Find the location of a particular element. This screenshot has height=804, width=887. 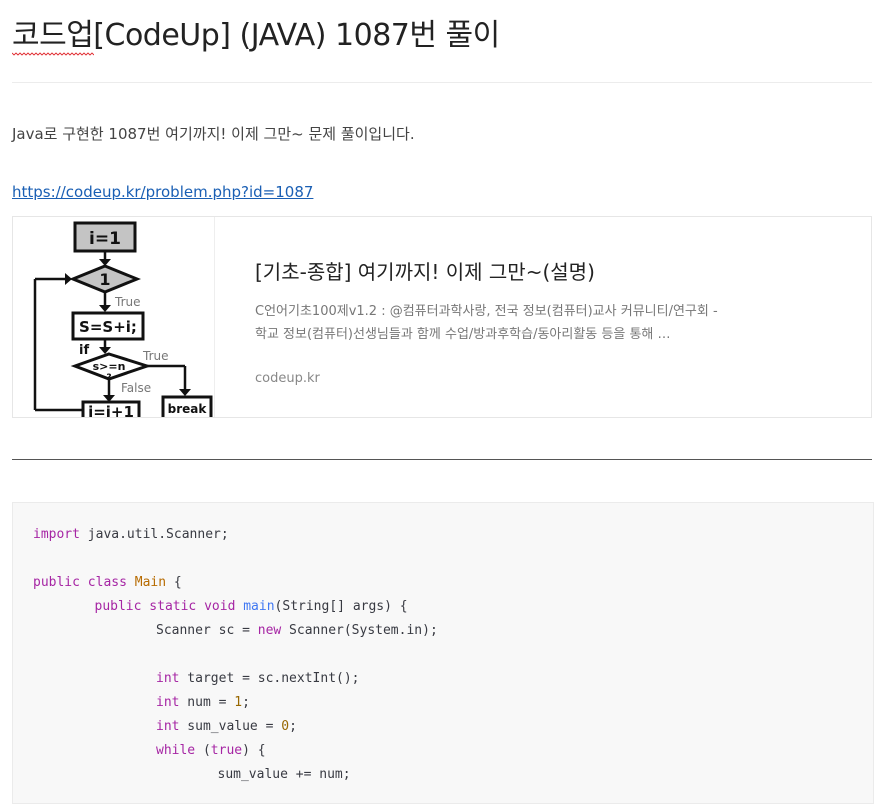

card-title: [기초-종합] 여기까지! 이제 그만~(설명) is located at coordinates (425, 272).